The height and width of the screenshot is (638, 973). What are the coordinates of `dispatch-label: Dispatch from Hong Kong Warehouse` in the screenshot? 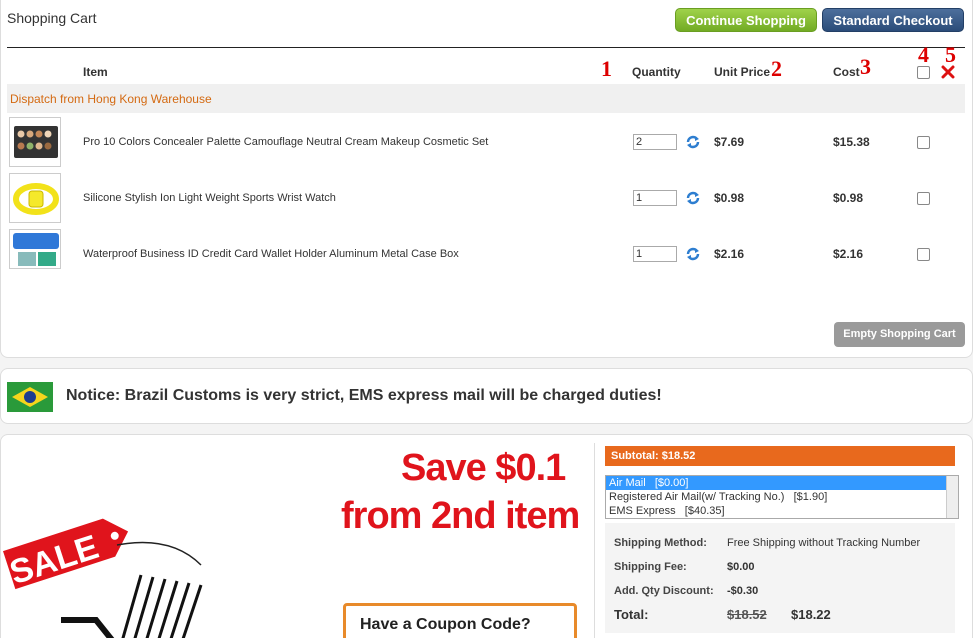 It's located at (111, 99).